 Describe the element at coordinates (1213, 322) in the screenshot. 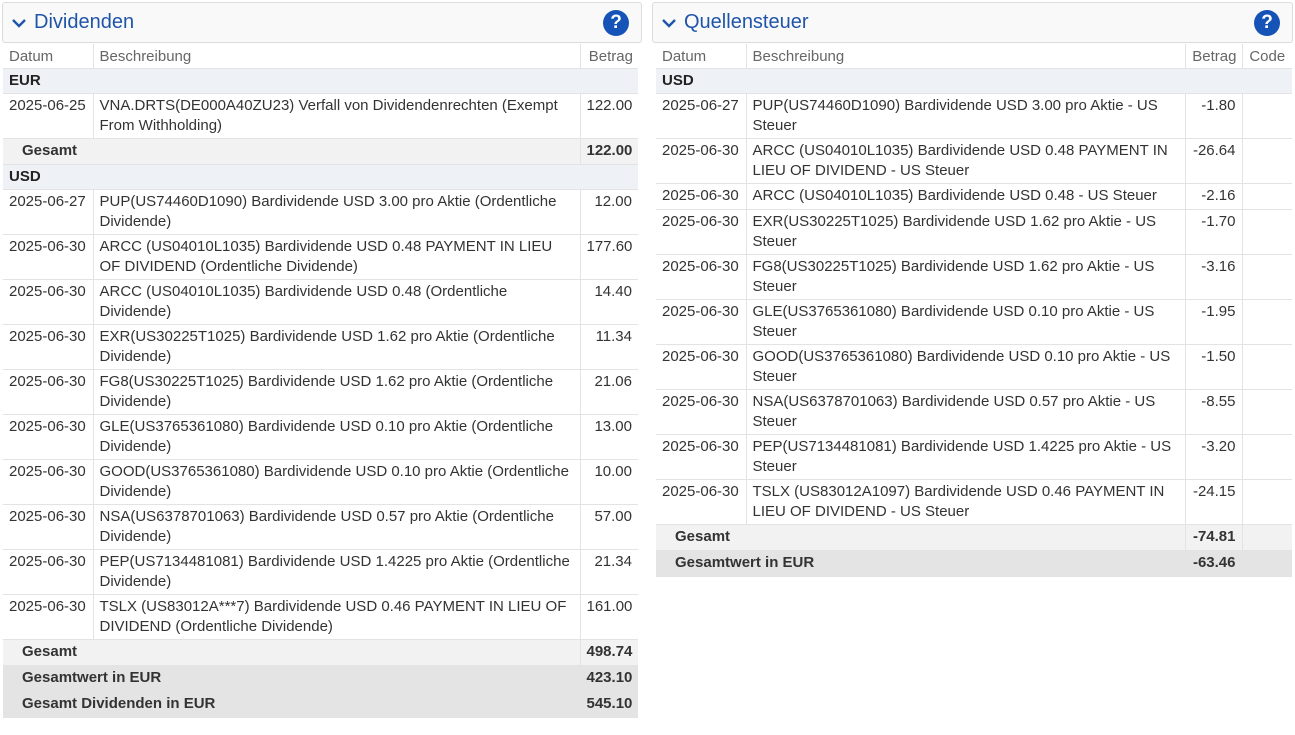

I see `amount-cell: -1.95` at that location.